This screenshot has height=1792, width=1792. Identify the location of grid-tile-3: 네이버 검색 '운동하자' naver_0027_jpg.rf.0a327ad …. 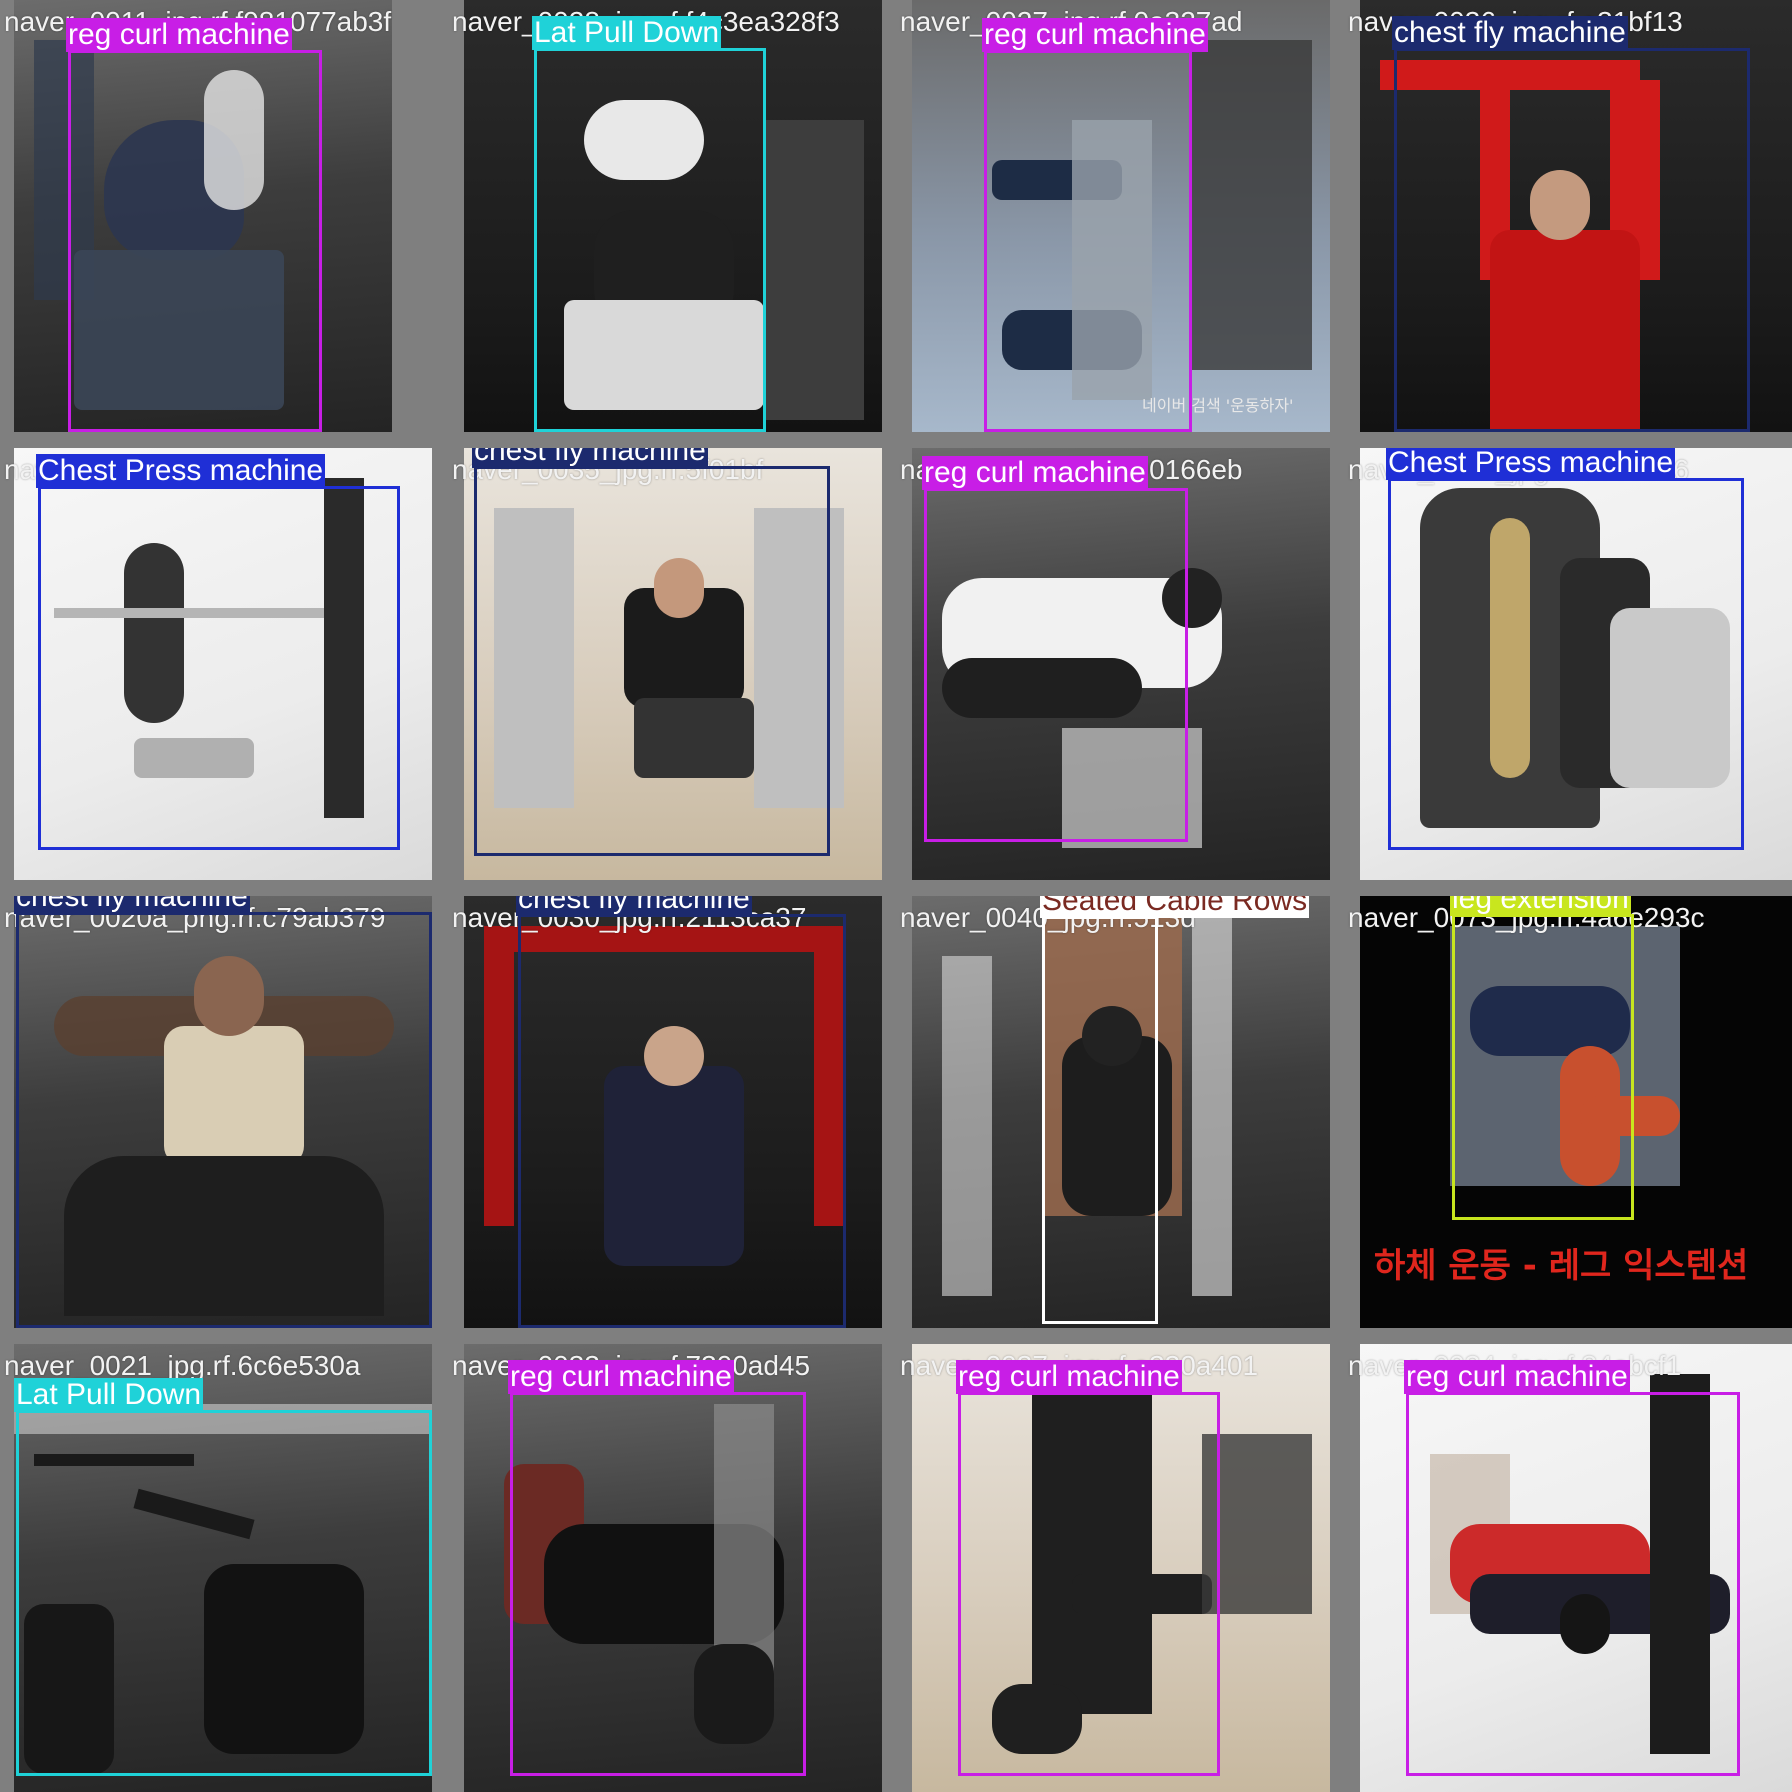
(1120, 224).